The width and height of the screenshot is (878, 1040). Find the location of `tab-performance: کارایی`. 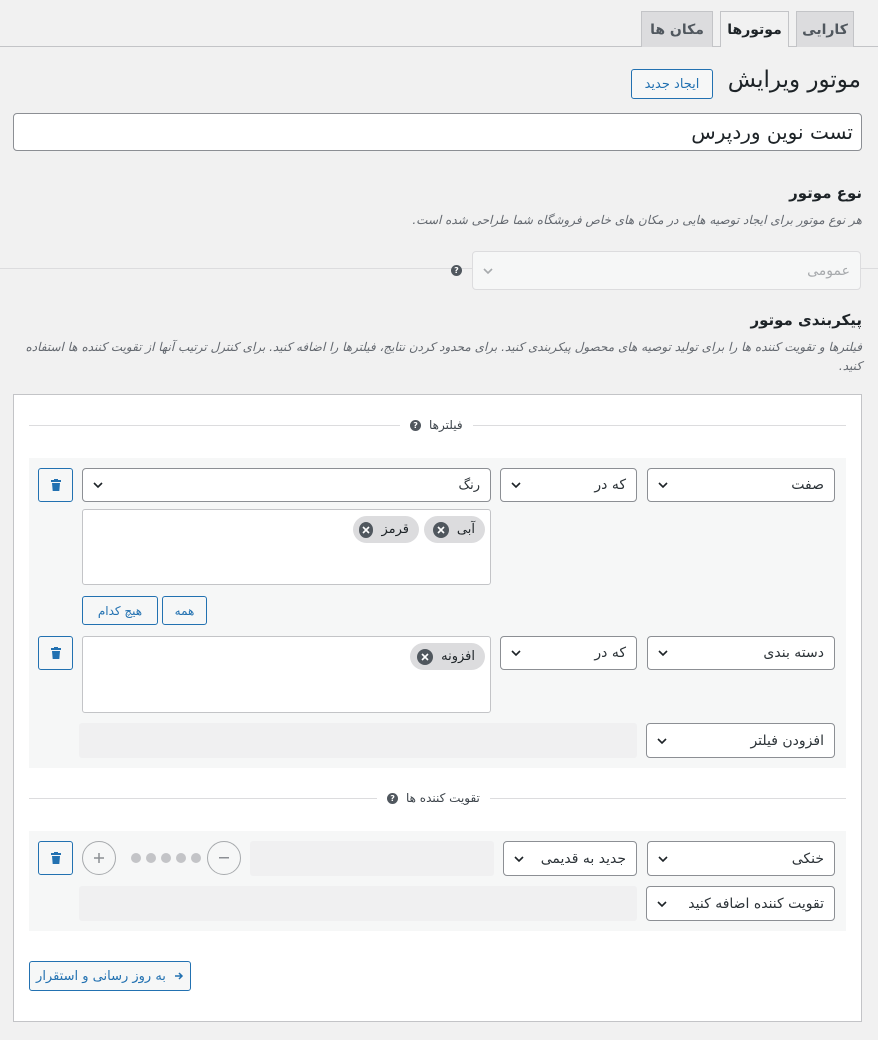

tab-performance: کارایی is located at coordinates (825, 29).